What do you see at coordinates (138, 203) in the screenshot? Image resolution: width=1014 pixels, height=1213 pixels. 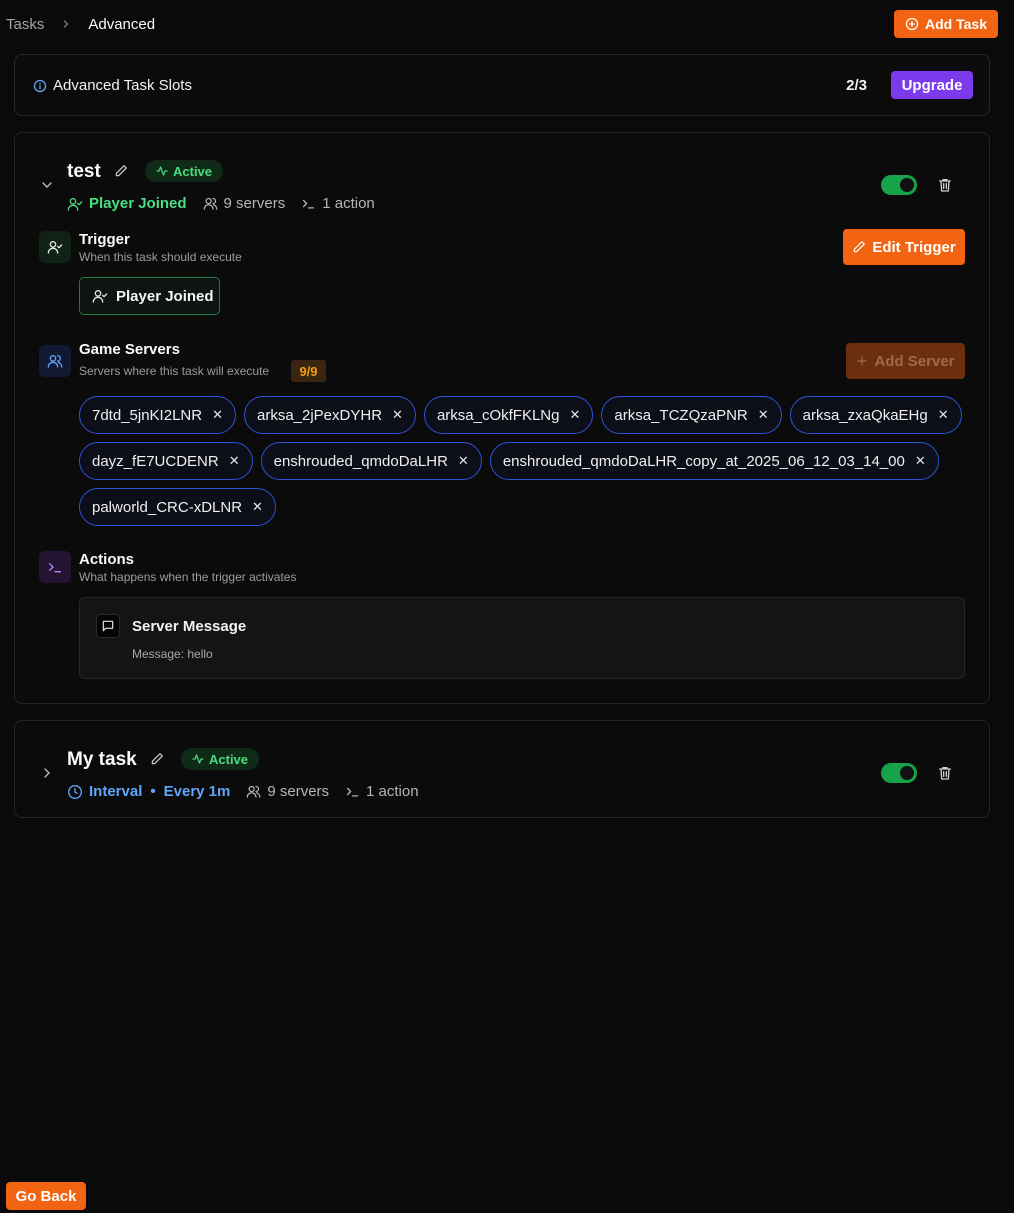 I see `trigger-meta: Player Joined` at bounding box center [138, 203].